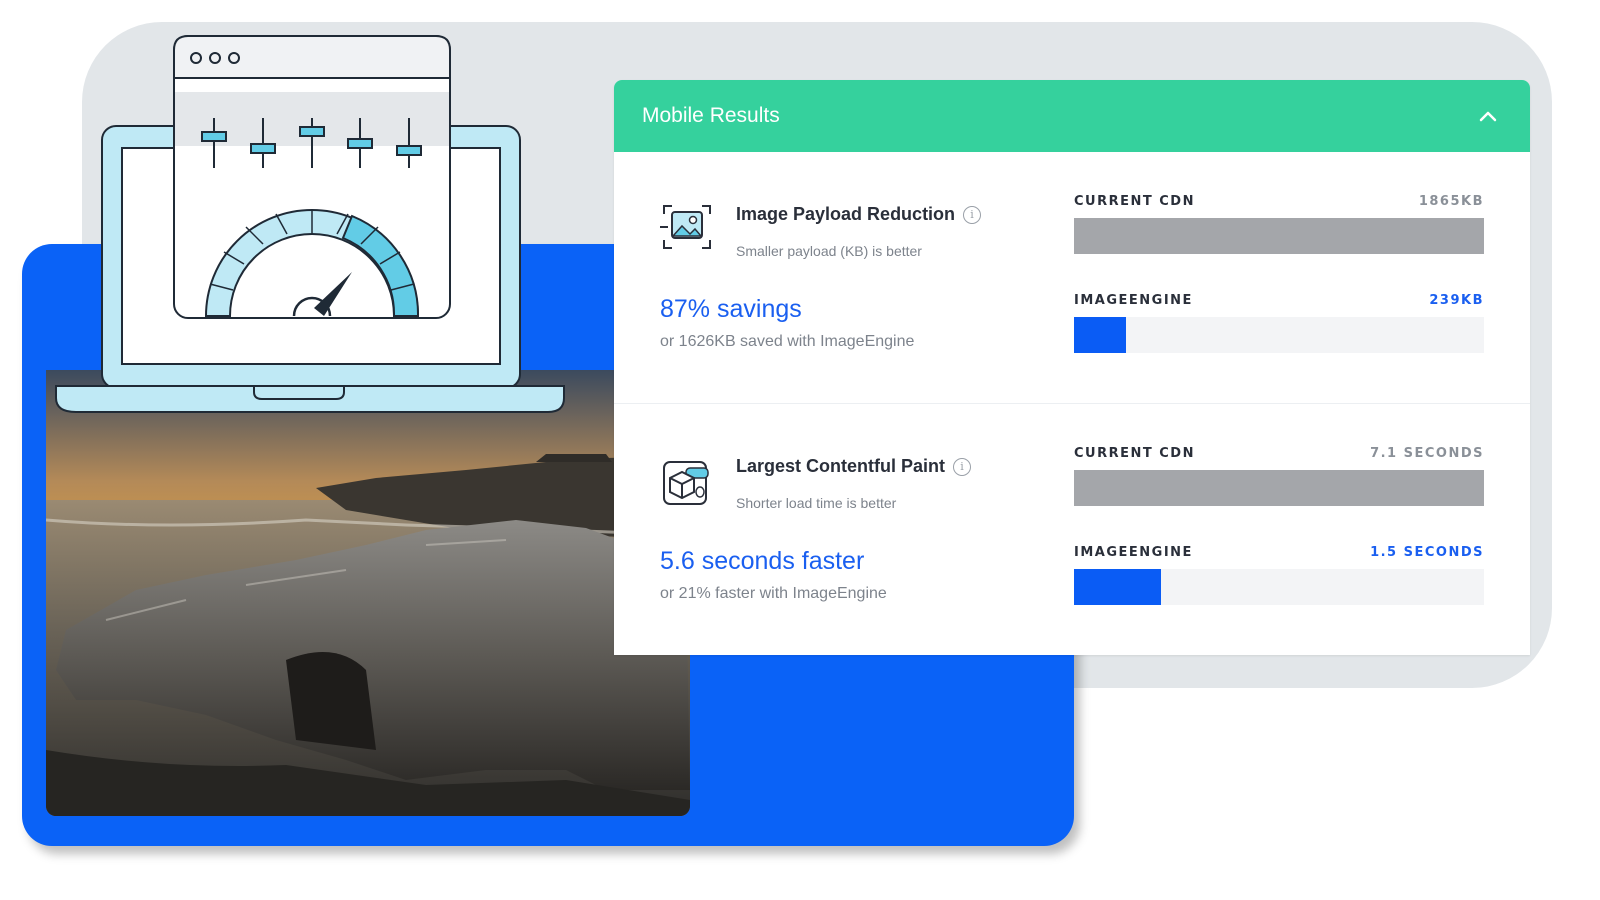 This screenshot has width=1600, height=900. I want to click on metric-title: Image Payload Reduction i, so click(859, 214).